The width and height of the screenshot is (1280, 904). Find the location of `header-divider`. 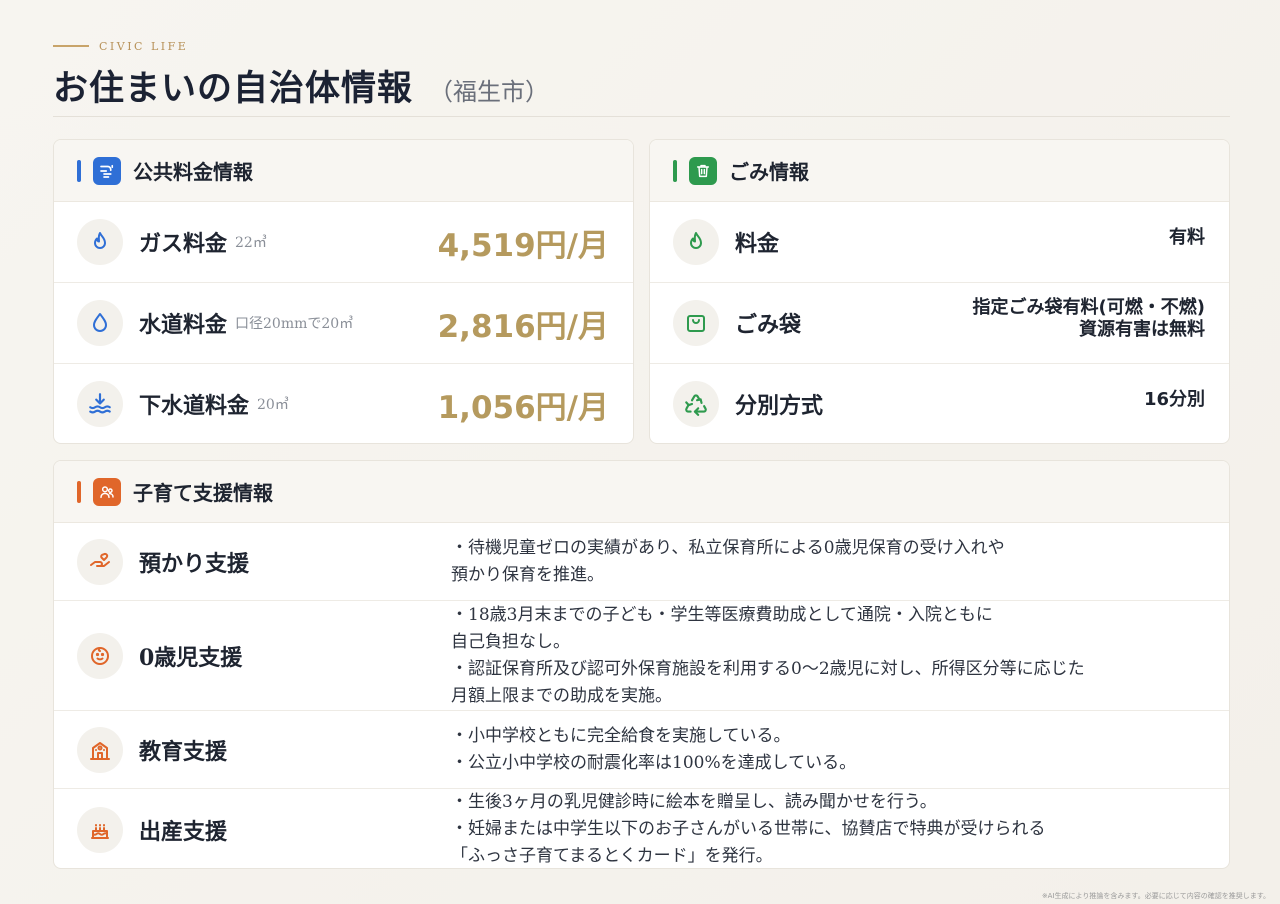

header-divider is located at coordinates (641, 116).